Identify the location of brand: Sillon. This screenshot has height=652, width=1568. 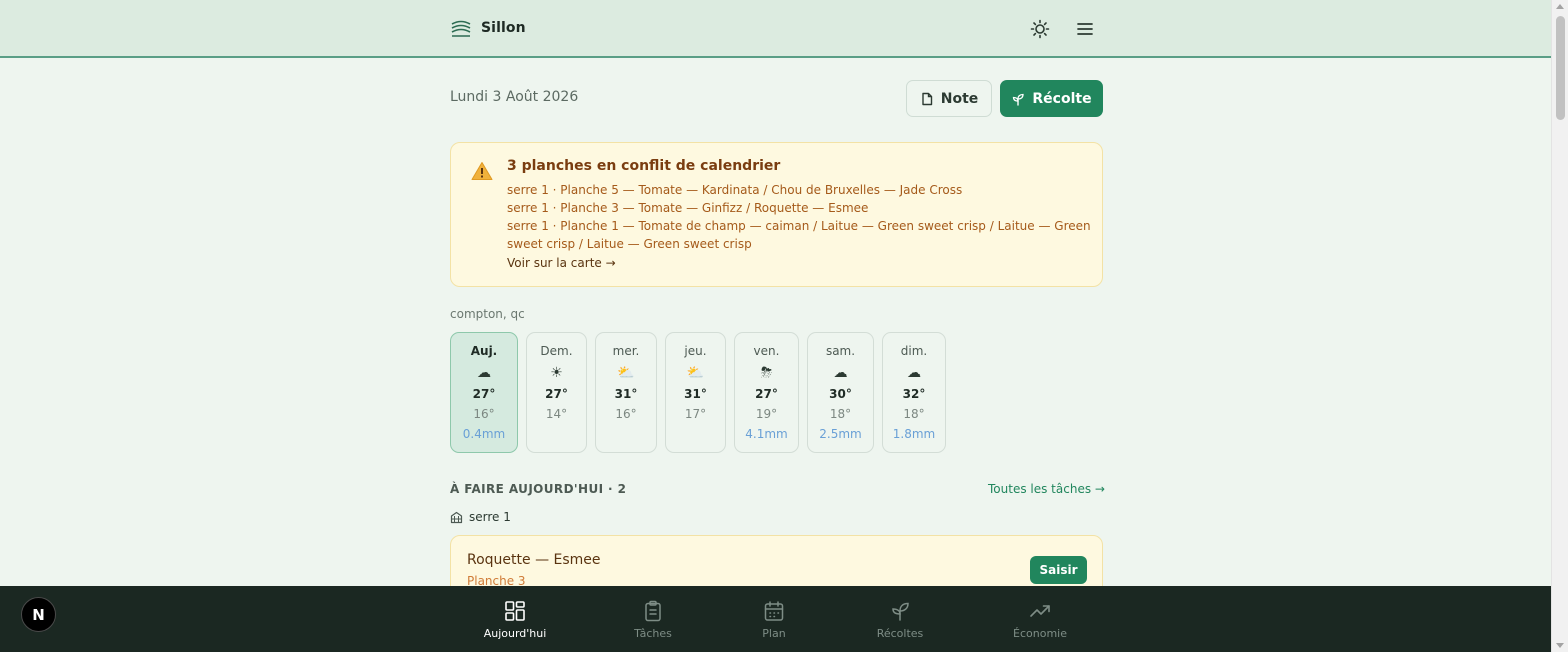
(488, 28).